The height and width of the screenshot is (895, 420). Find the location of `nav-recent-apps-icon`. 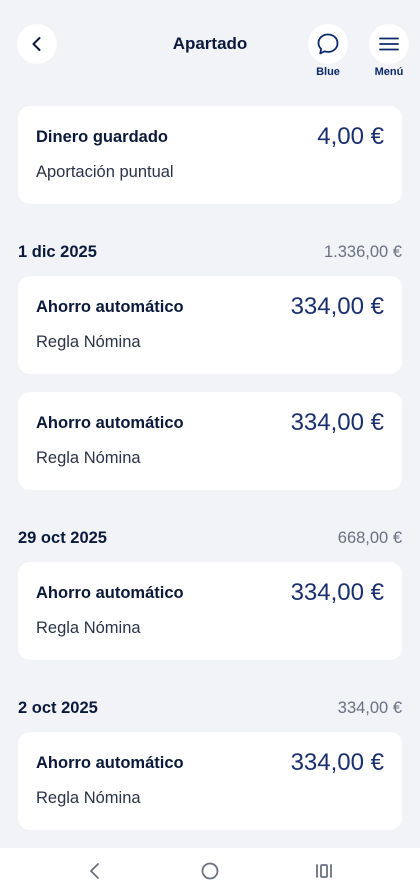

nav-recent-apps-icon is located at coordinates (324, 871).